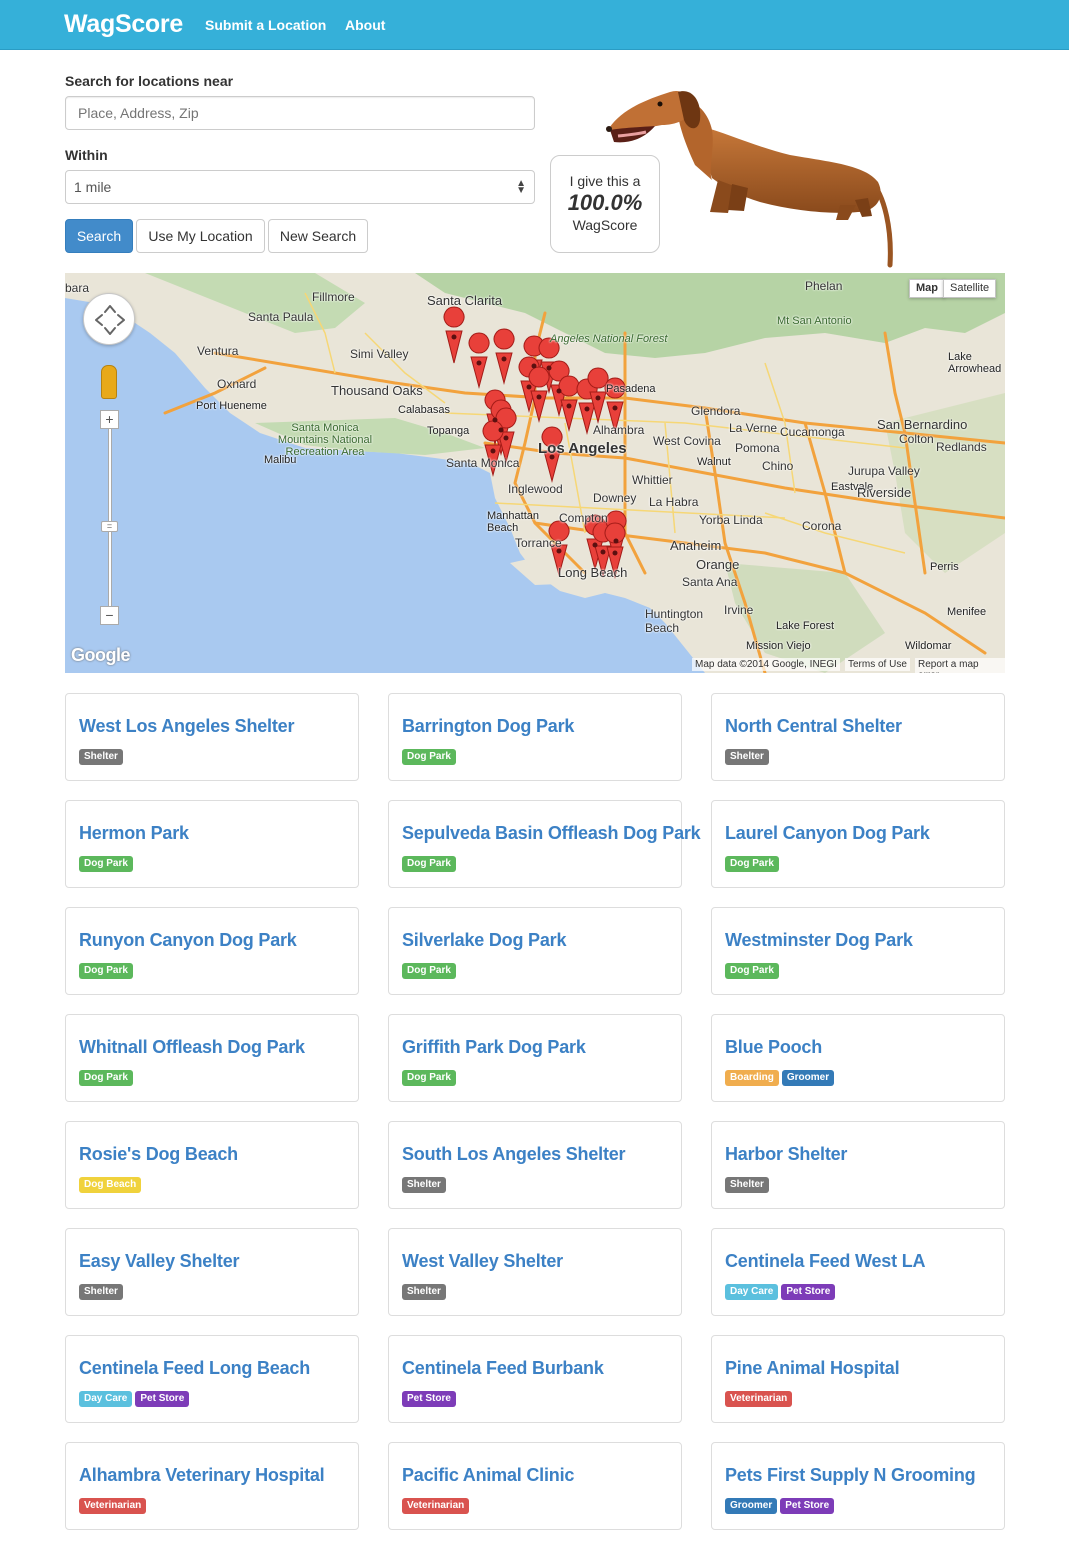  I want to click on map-type-map-button: Map, so click(927, 288).